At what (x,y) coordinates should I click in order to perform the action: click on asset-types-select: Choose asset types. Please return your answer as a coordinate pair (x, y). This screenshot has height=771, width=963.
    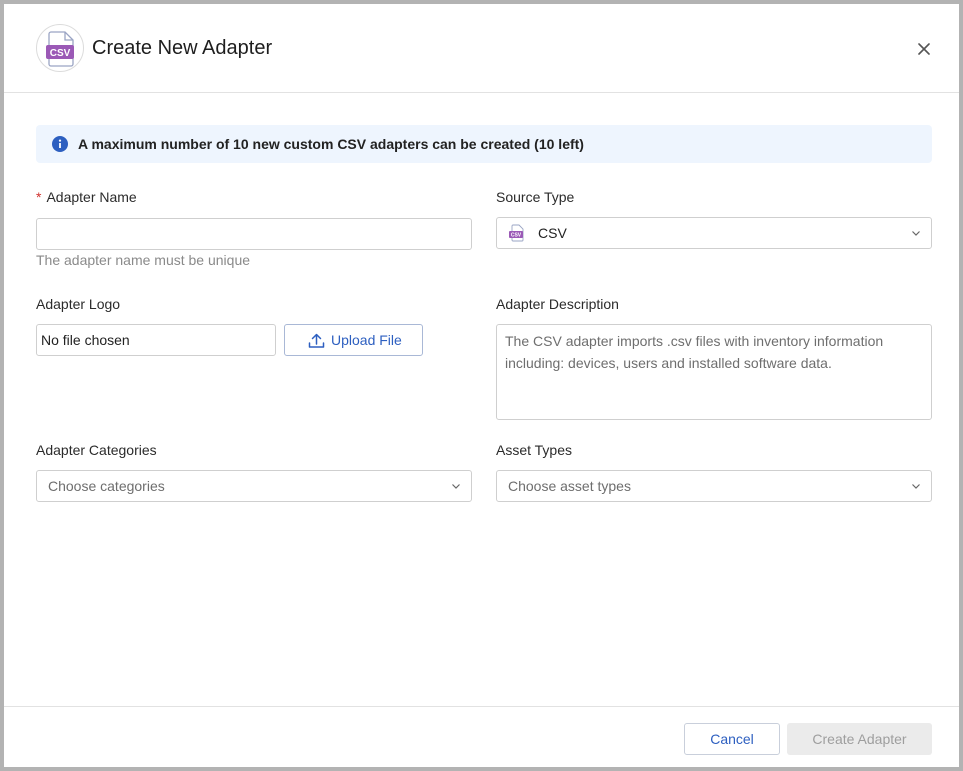
    Looking at the image, I should click on (714, 486).